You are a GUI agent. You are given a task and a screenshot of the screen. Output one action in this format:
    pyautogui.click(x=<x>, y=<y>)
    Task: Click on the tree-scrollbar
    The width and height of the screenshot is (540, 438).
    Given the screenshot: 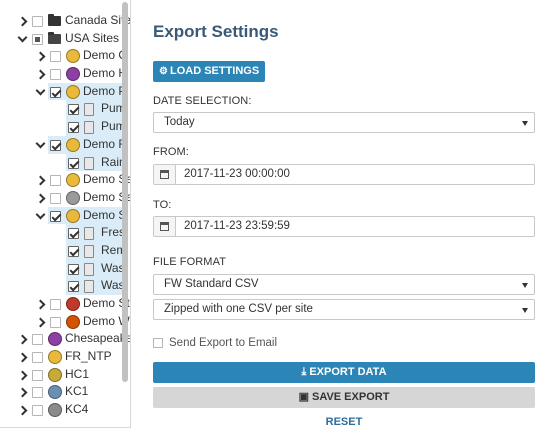 What is the action you would take?
    pyautogui.click(x=125, y=192)
    